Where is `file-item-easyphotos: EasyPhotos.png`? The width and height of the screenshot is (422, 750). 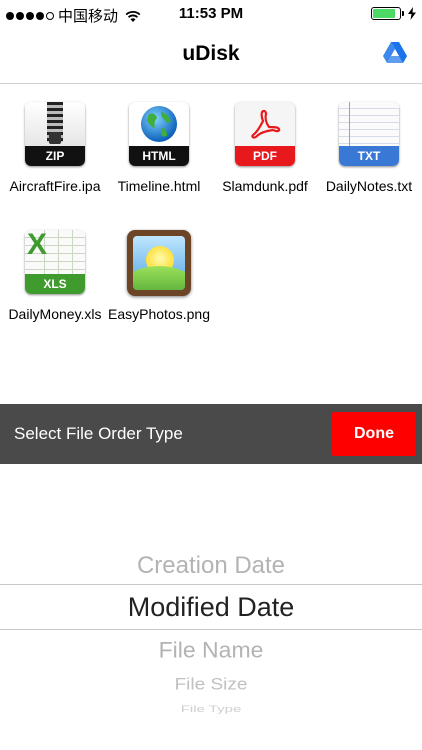 file-item-easyphotos: EasyPhotos.png is located at coordinates (159, 276).